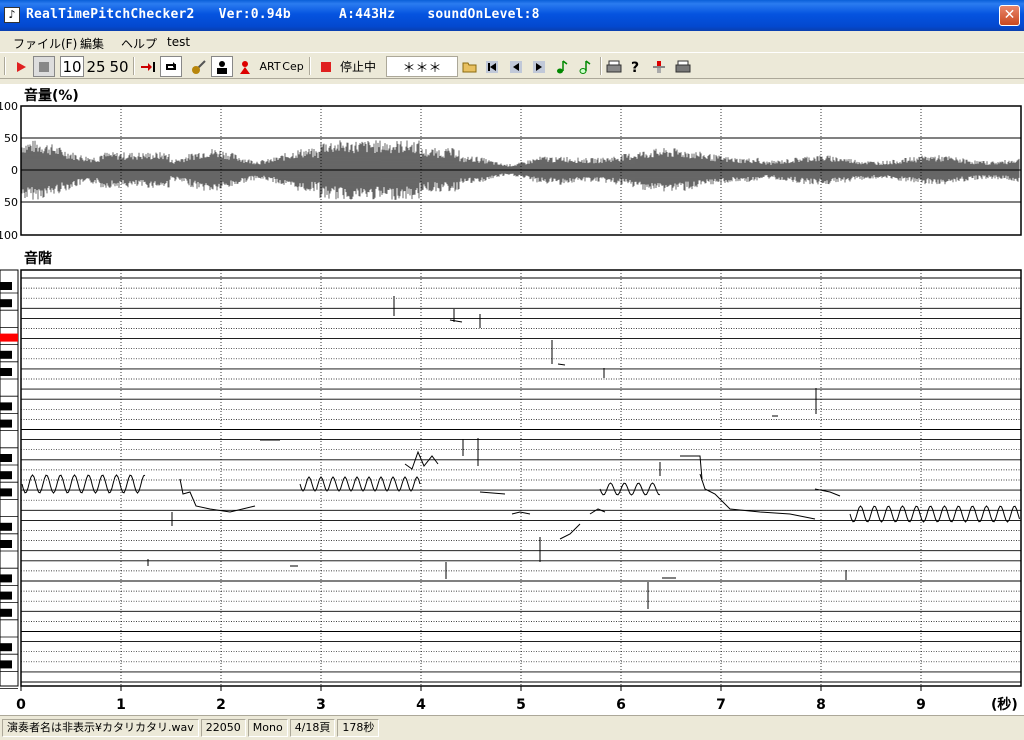 The image size is (1024, 740). I want to click on menu-bar: ファイル(F) 編集 ヘルプ test, so click(512, 42).